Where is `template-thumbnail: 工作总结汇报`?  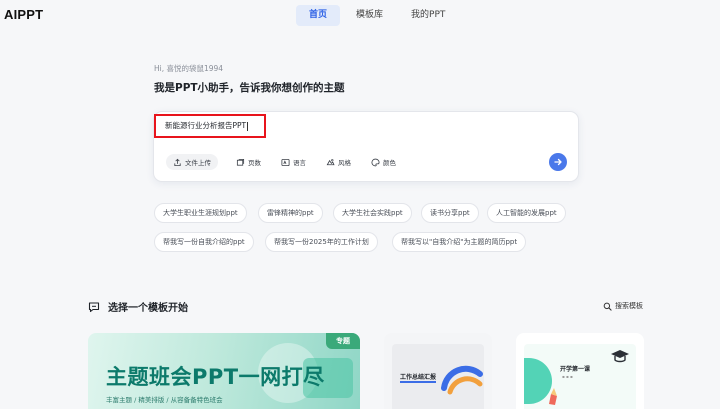 template-thumbnail: 工作总结汇报 is located at coordinates (438, 376).